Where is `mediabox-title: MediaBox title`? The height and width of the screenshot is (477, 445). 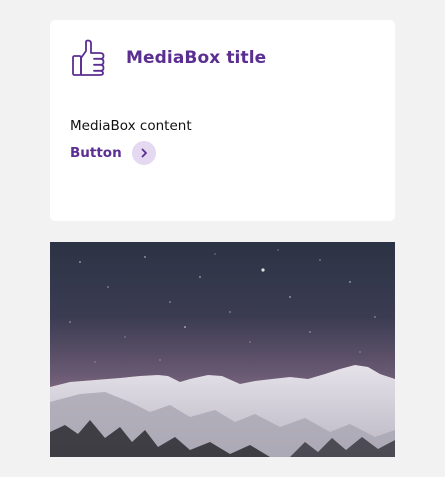 mediabox-title: MediaBox title is located at coordinates (196, 58).